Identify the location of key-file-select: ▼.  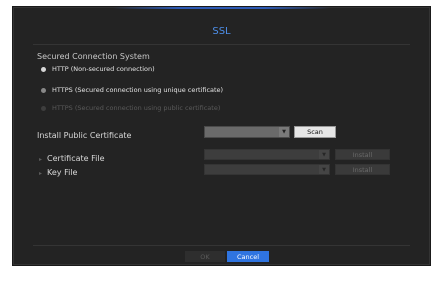
(267, 169).